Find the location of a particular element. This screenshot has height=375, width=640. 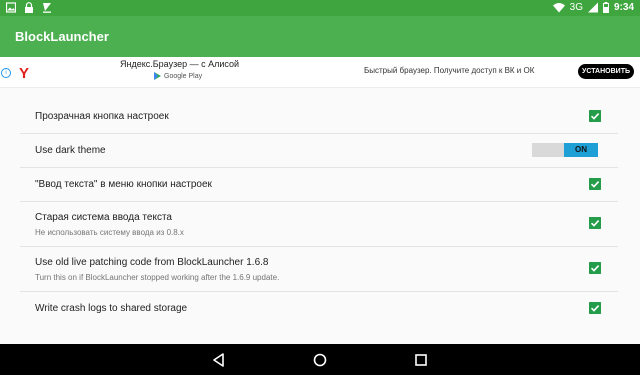

setting-text-input-menu: "Ввод текста" в меню кнопки настроек is located at coordinates (319, 185).